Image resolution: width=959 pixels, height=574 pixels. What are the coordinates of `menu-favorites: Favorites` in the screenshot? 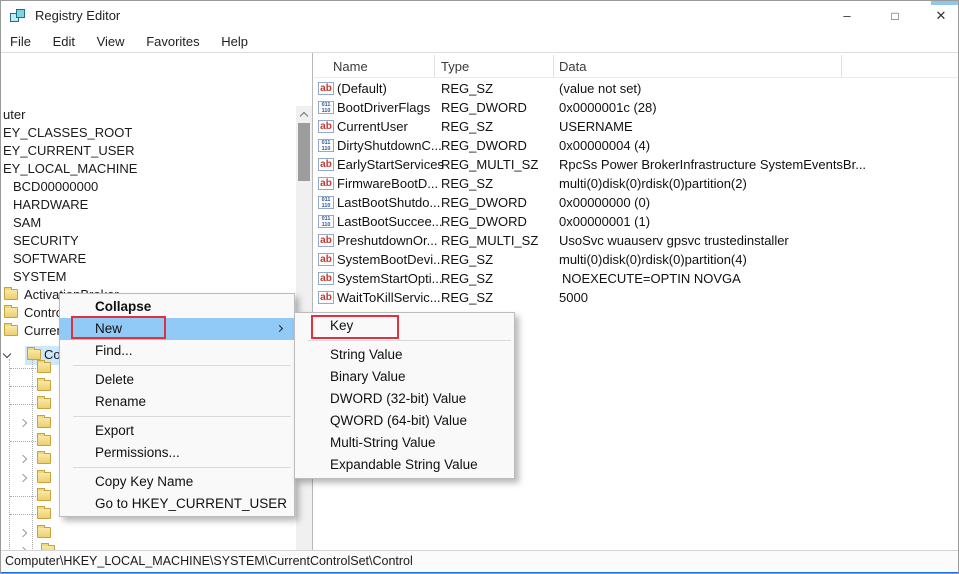 It's located at (172, 40).